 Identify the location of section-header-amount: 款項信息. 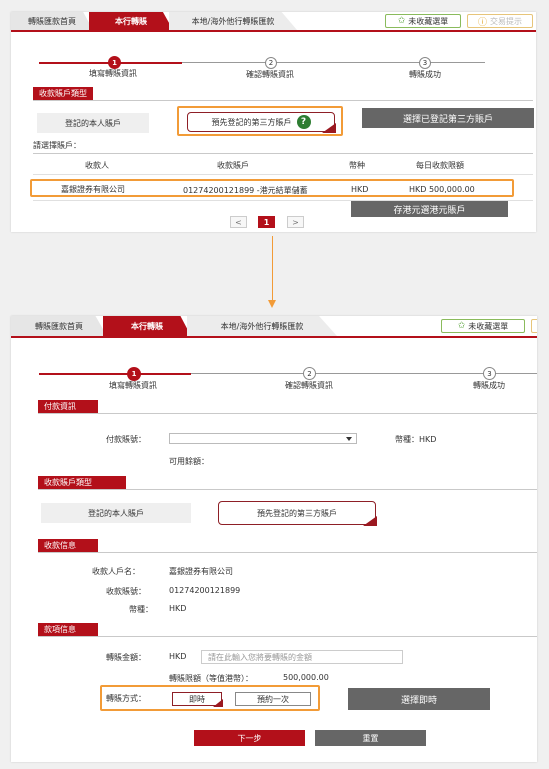
(68, 629).